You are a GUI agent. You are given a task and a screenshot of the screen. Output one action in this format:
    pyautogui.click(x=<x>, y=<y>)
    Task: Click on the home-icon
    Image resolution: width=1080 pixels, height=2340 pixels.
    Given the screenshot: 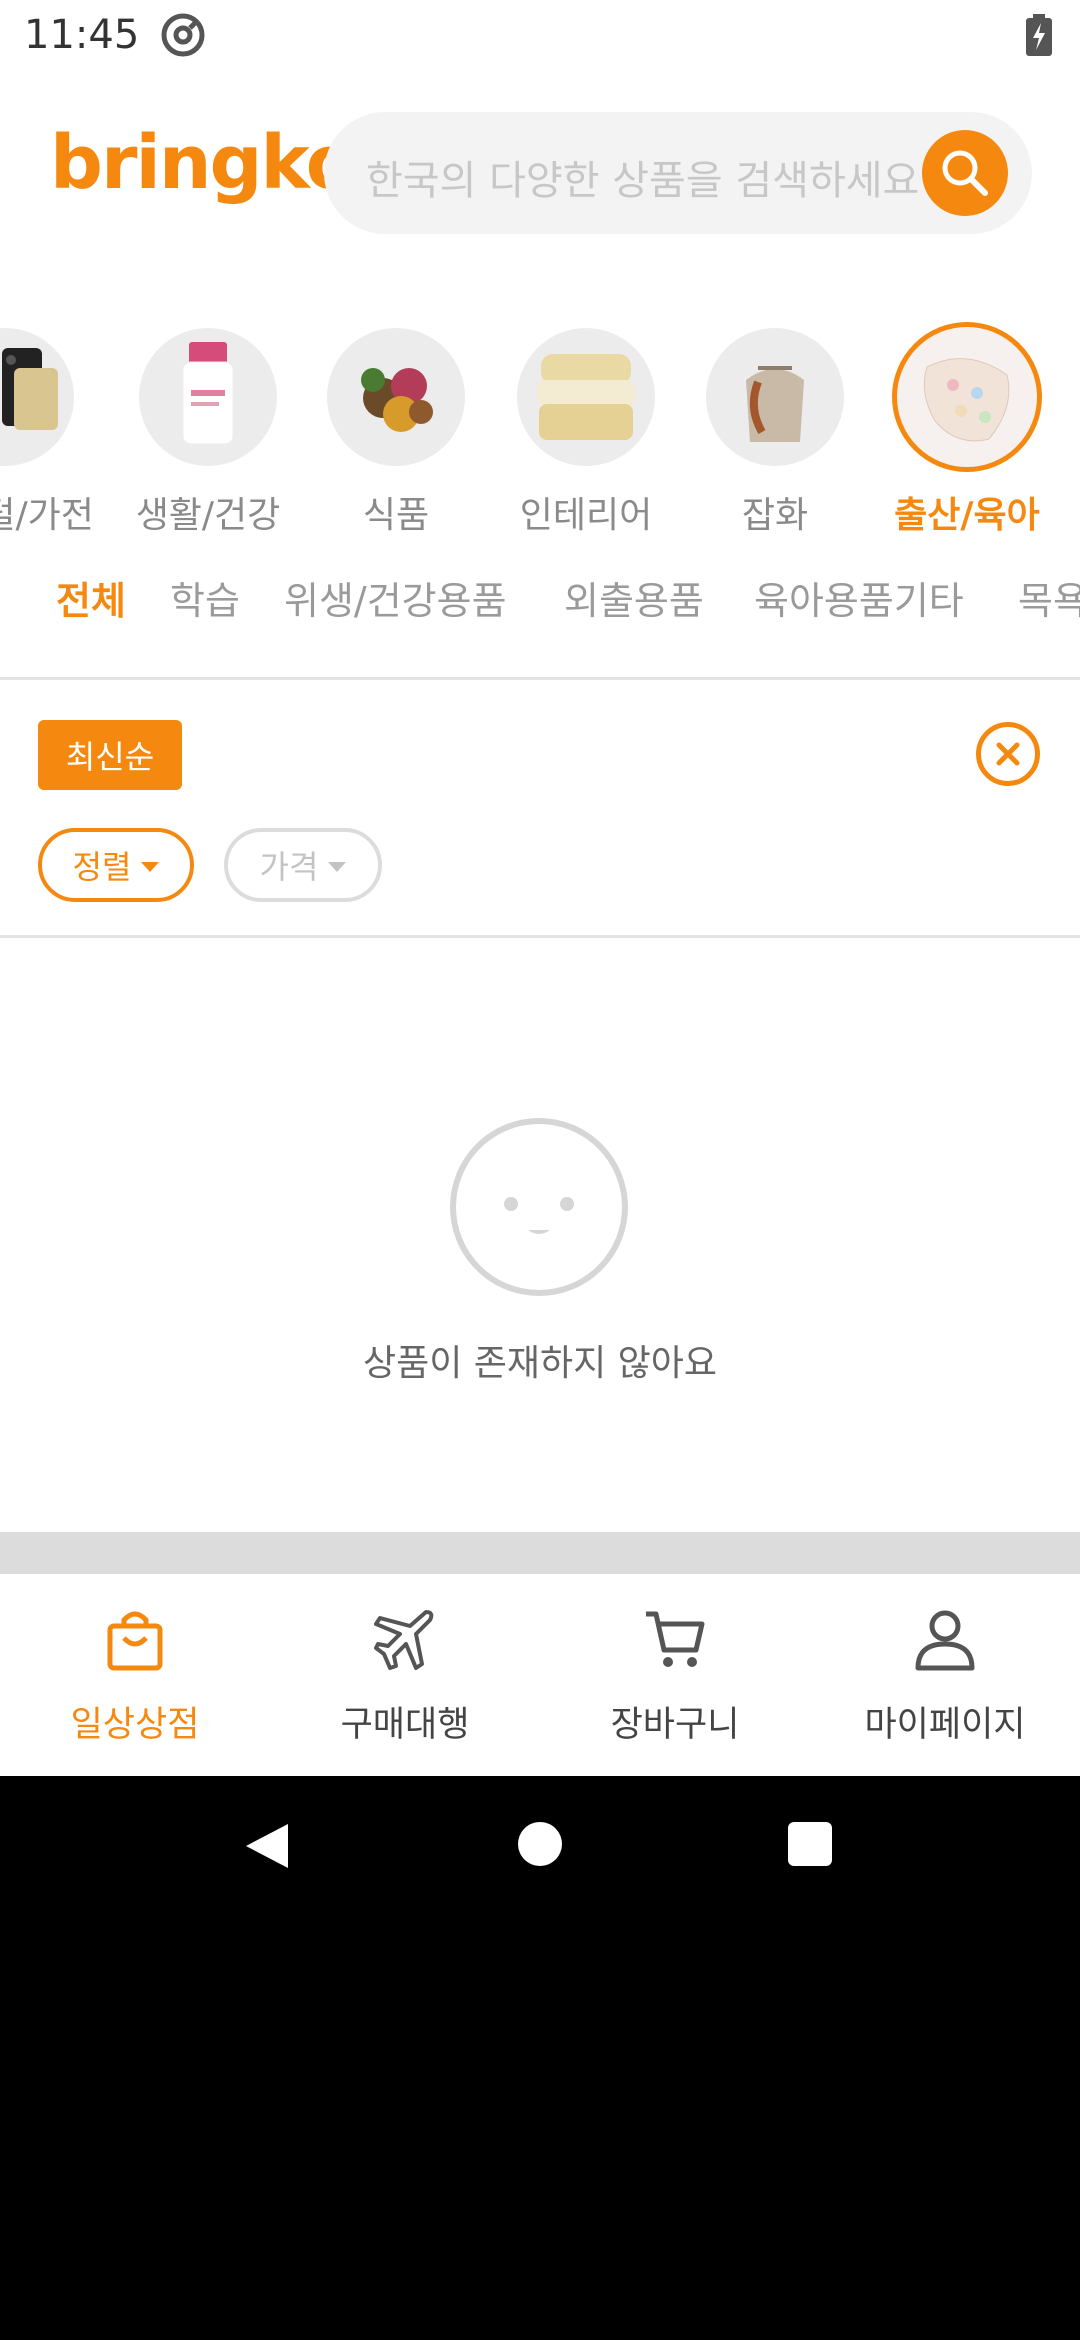 What is the action you would take?
    pyautogui.click(x=540, y=1844)
    